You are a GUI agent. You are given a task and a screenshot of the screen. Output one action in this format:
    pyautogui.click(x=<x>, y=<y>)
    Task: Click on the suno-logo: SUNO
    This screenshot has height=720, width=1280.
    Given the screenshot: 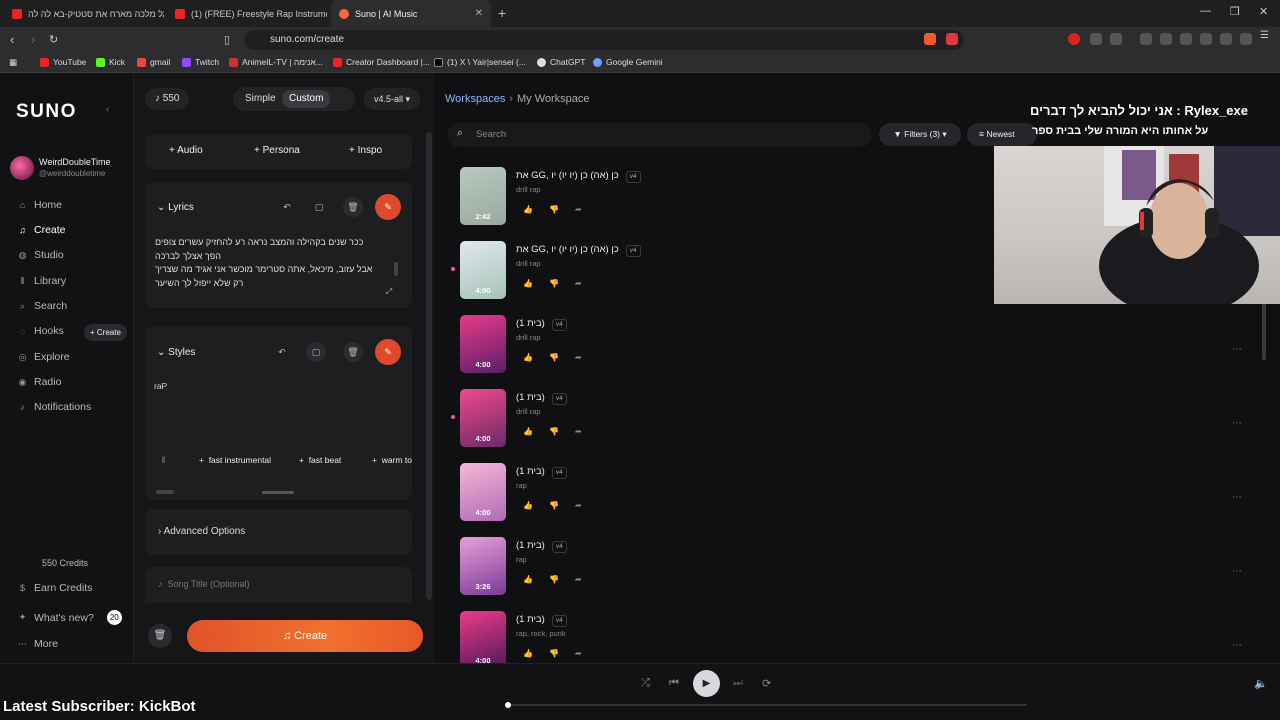 What is the action you would take?
    pyautogui.click(x=46, y=112)
    